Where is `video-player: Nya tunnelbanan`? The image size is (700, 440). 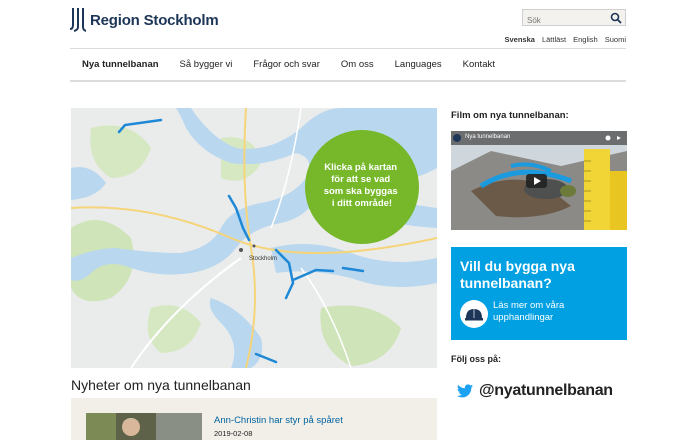 video-player: Nya tunnelbanan is located at coordinates (539, 180).